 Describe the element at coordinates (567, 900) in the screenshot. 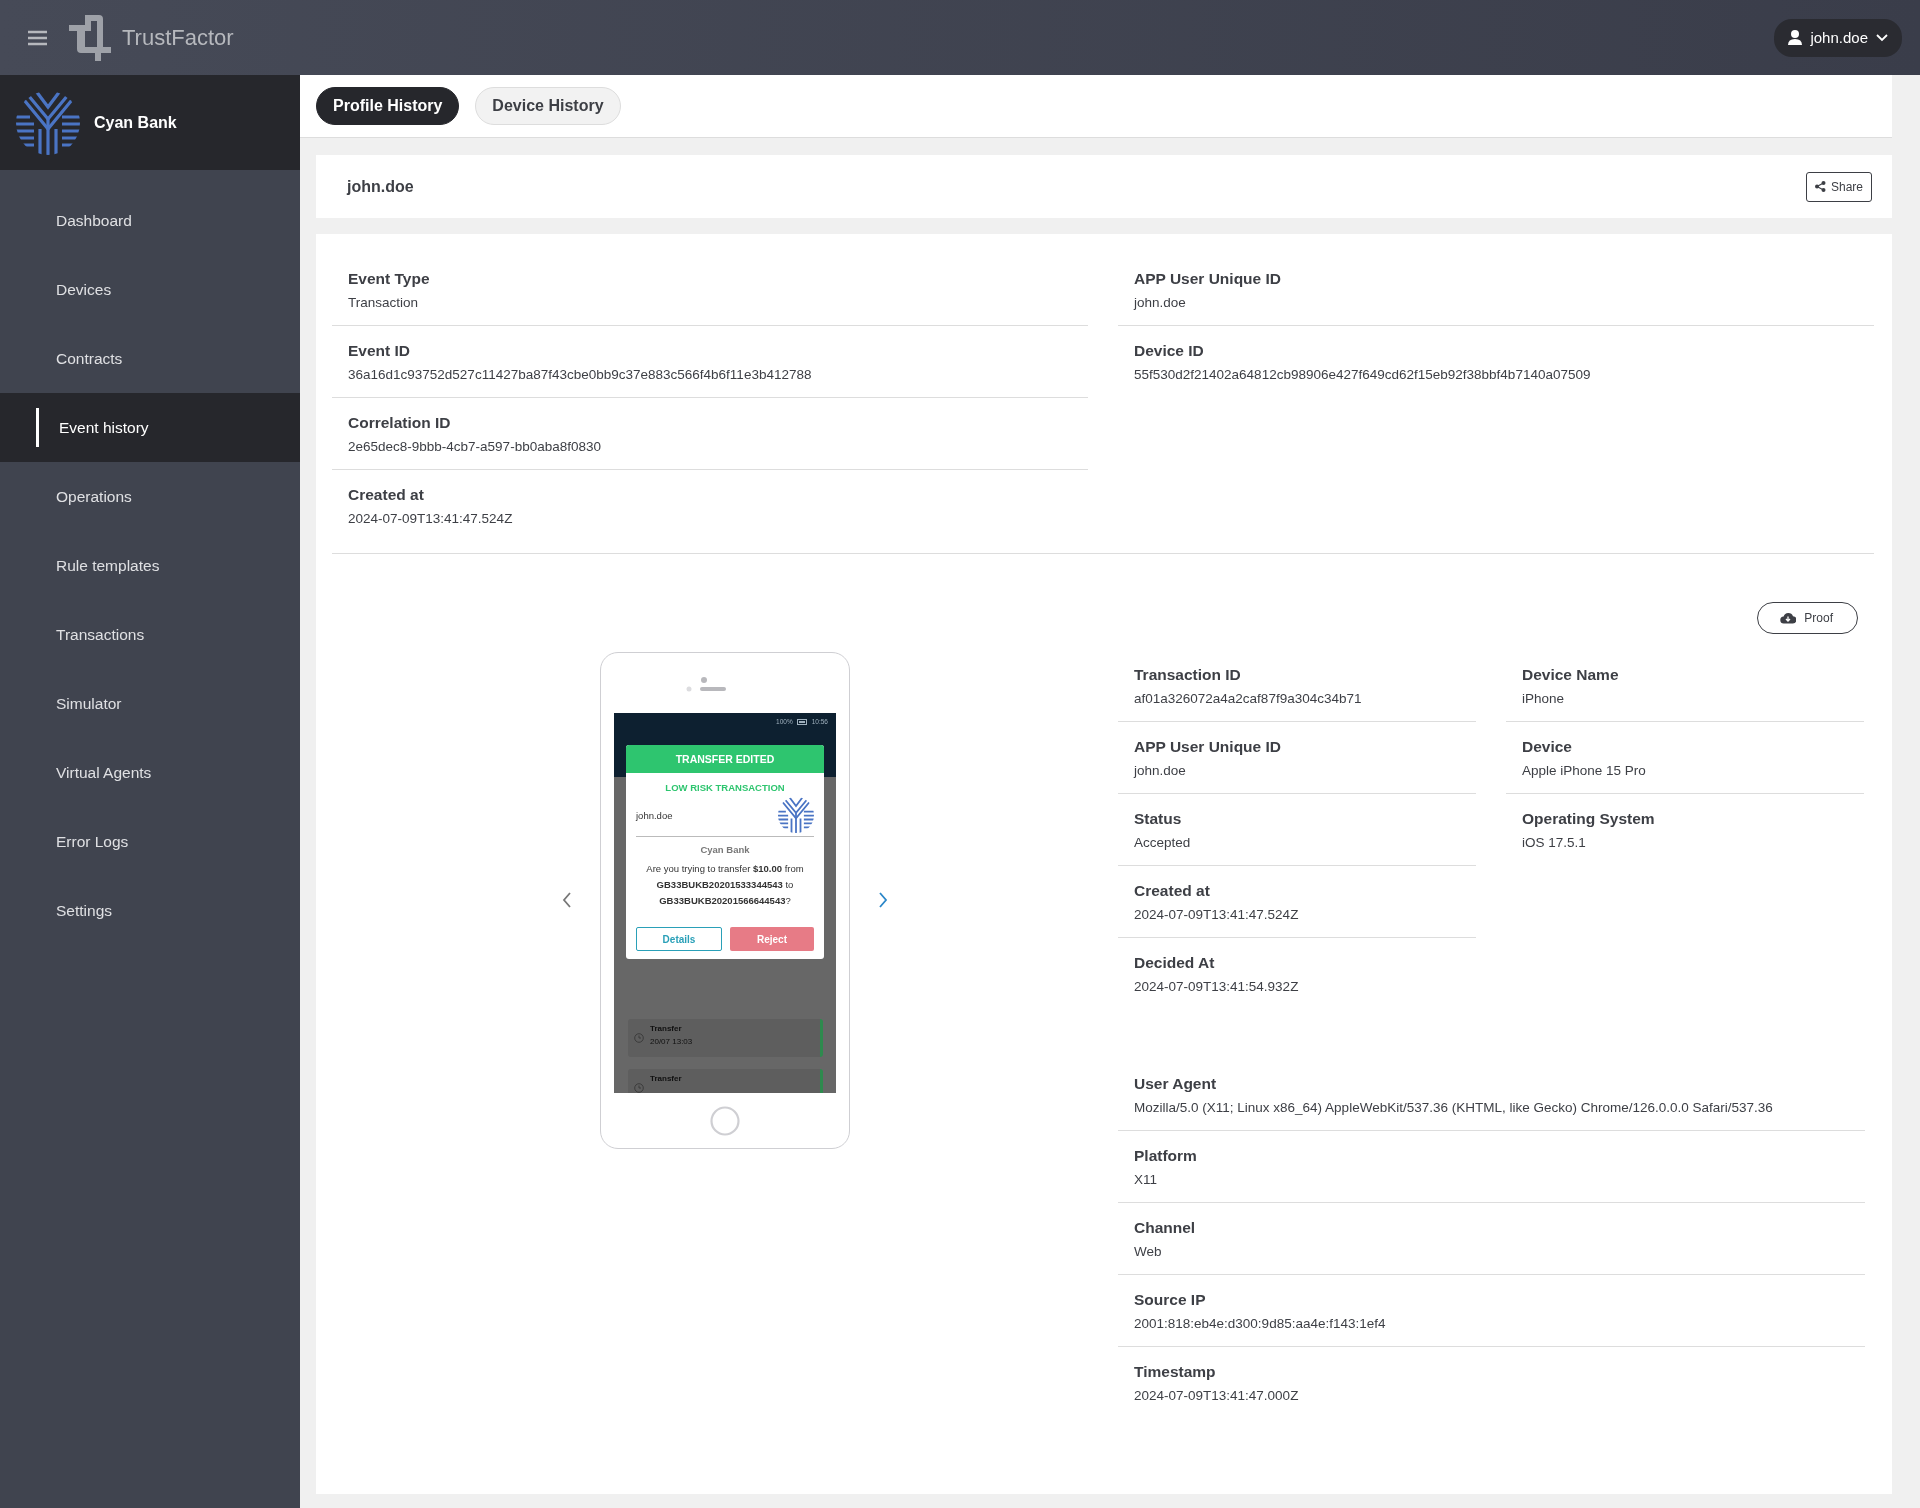

I see `chevron-left-icon` at that location.